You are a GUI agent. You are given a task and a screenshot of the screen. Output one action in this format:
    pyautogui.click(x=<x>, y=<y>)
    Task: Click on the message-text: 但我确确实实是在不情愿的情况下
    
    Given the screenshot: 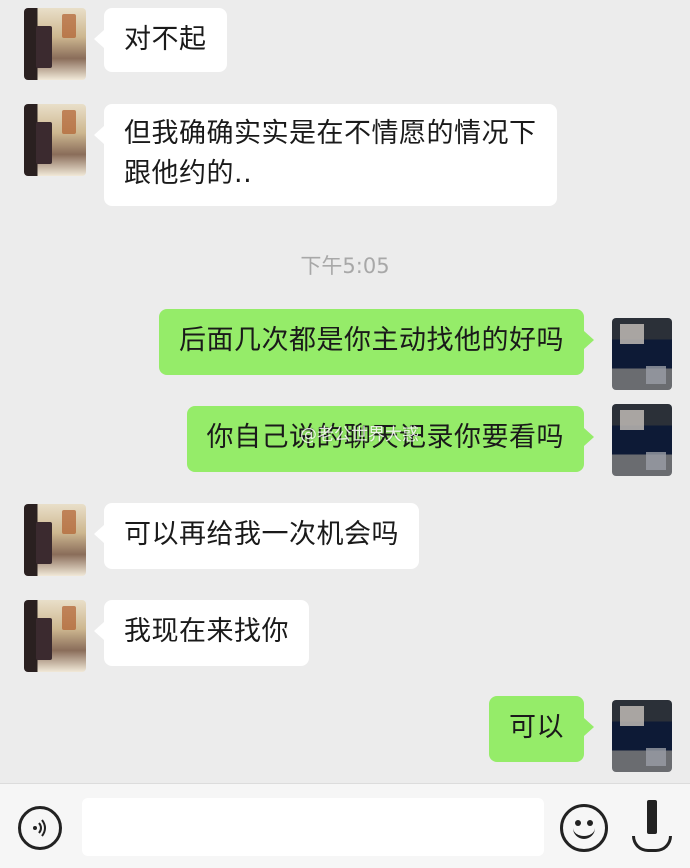 What is the action you would take?
    pyautogui.click(x=330, y=133)
    